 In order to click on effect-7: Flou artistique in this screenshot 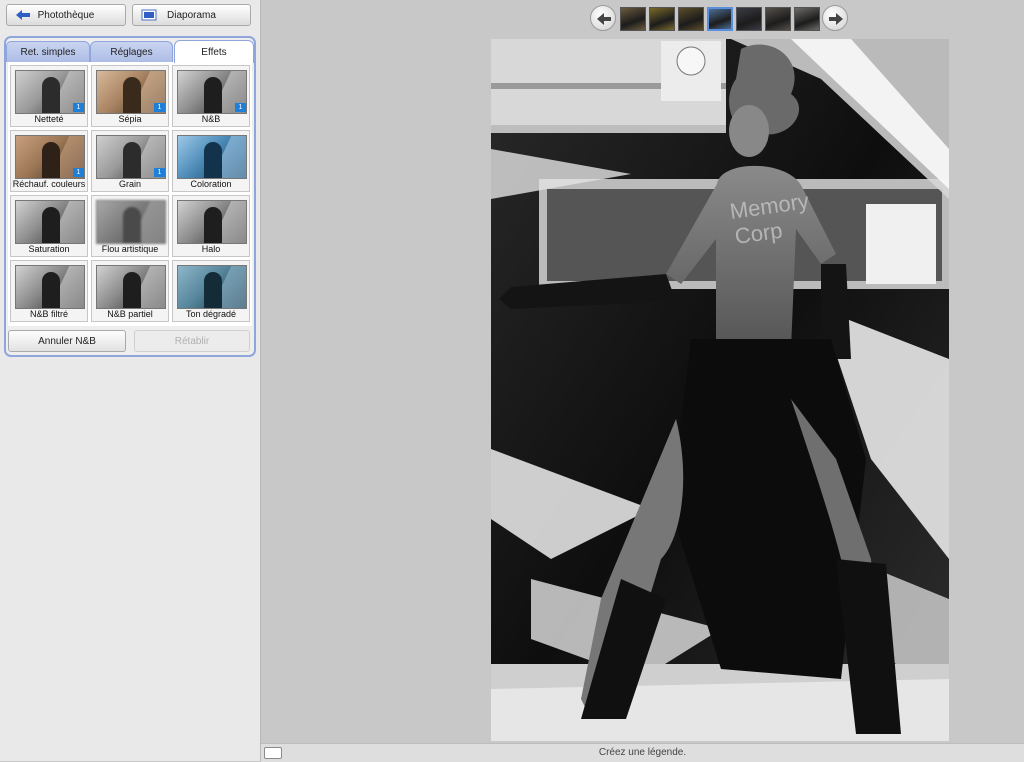, I will do `click(130, 226)`.